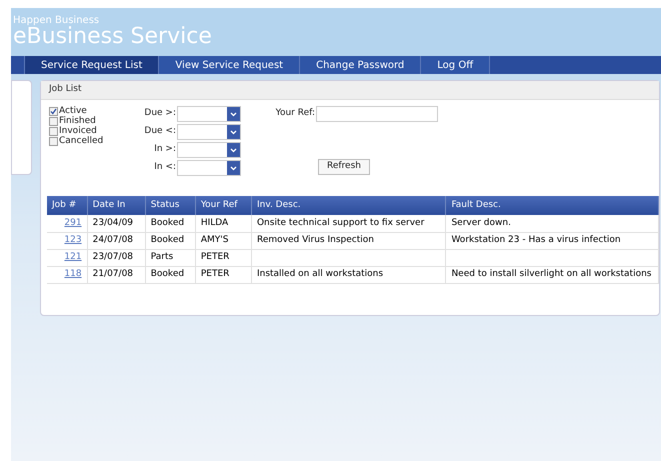 This screenshot has width=661, height=461. Describe the element at coordinates (377, 114) in the screenshot. I see `your-ref-field` at that location.